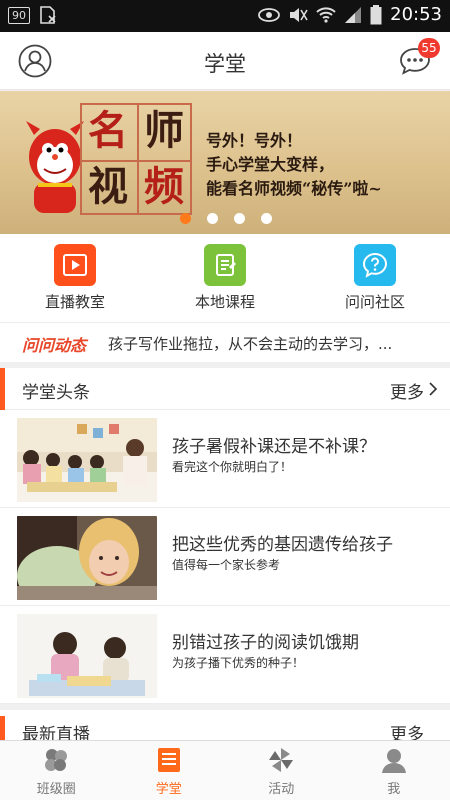 Image resolution: width=450 pixels, height=800 pixels. What do you see at coordinates (225, 655) in the screenshot?
I see `article-row: 别错过孩子的阅读饥饿期 为孩子播下优秀的种子！` at bounding box center [225, 655].